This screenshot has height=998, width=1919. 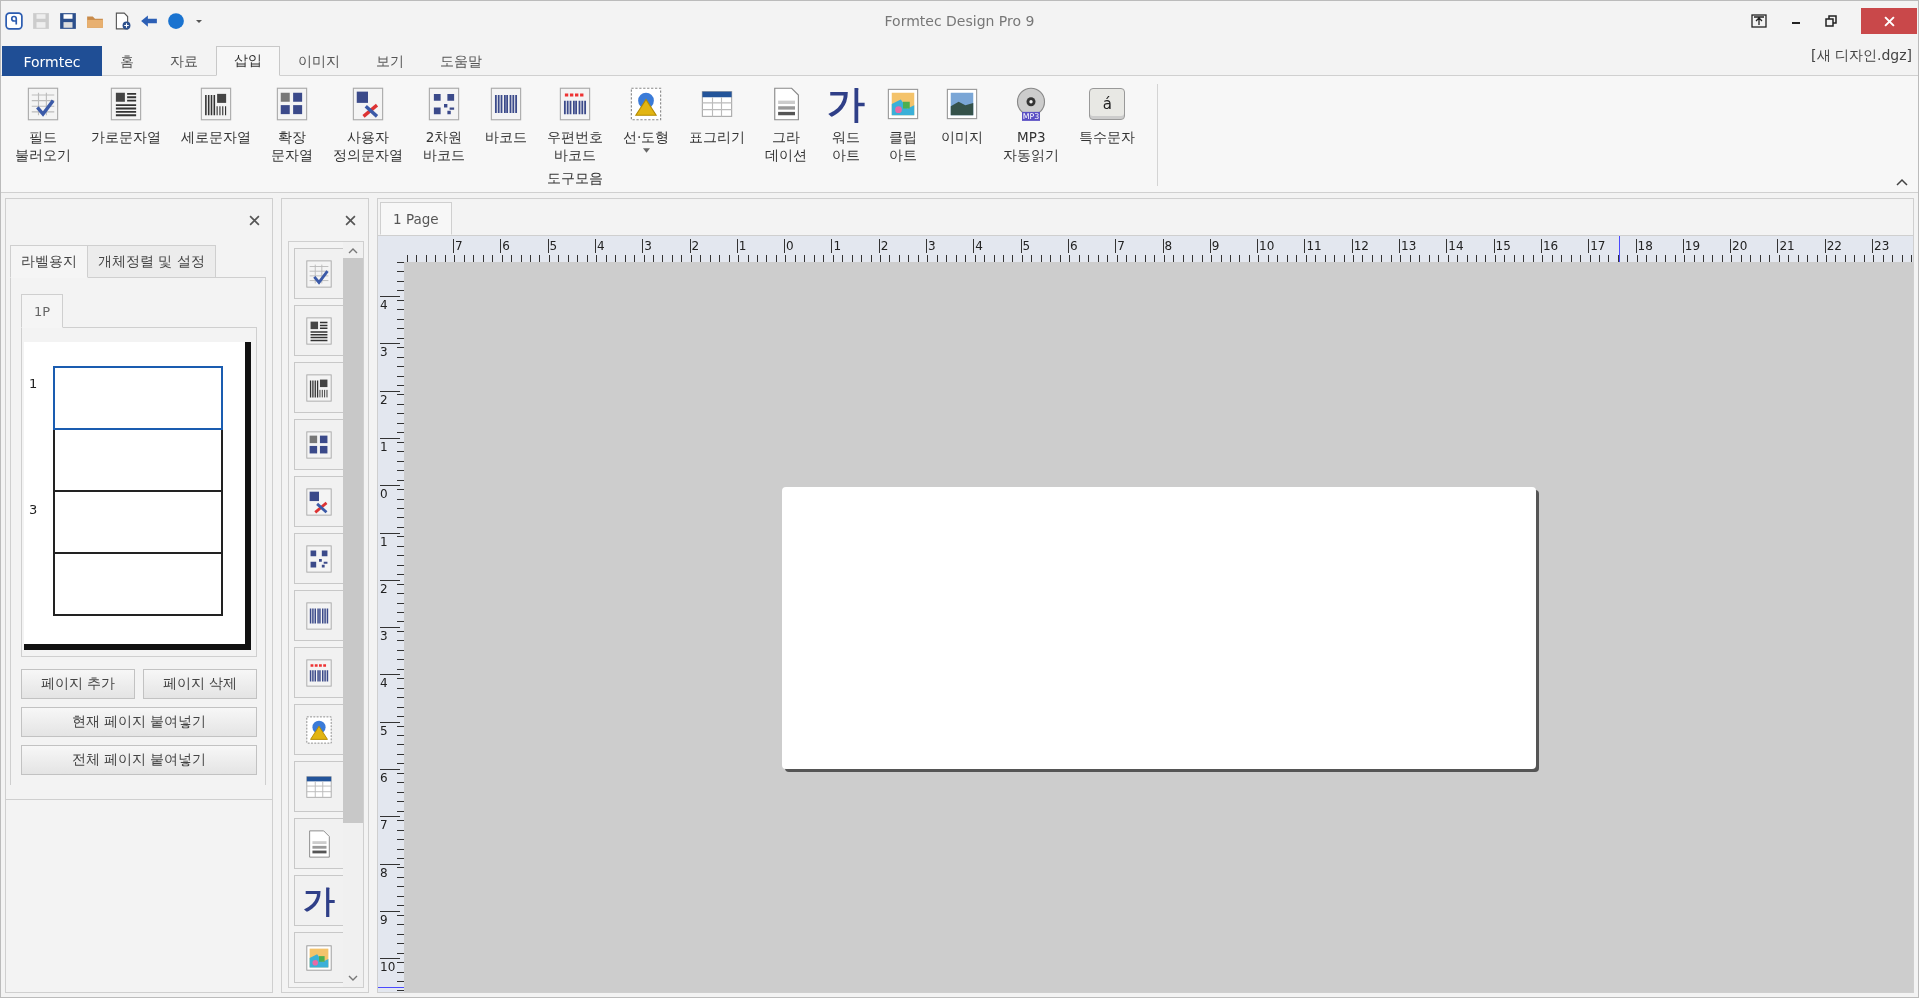 I want to click on ruler-number: 13, so click(x=1408, y=246).